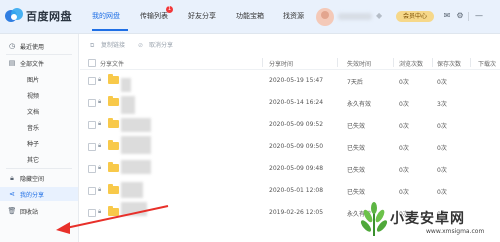 Image resolution: width=500 pixels, height=242 pixels. I want to click on table-row: 🔒︎ 2020-05-14 16:24 永久有效 0次 3次, so click(290, 103).